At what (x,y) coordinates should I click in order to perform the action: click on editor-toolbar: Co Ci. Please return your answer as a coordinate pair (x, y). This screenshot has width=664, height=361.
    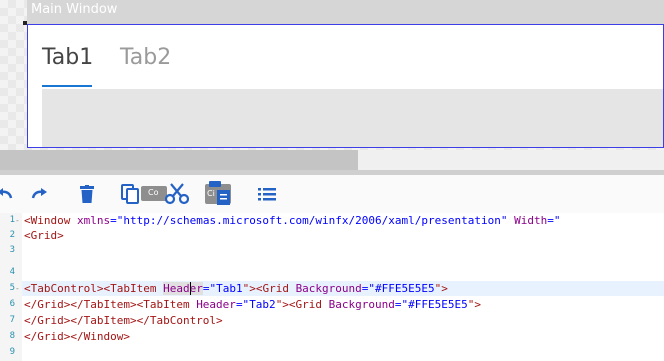
    Looking at the image, I should click on (332, 194).